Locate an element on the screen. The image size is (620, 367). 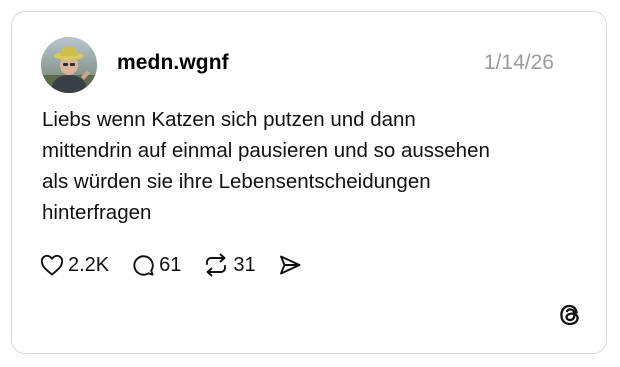
share-button is located at coordinates (290, 265).